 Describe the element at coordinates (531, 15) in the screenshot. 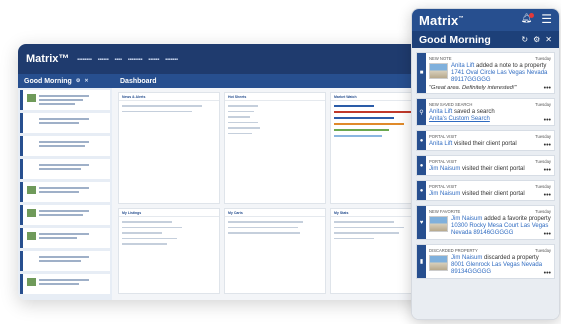

I see `notification-badge` at that location.